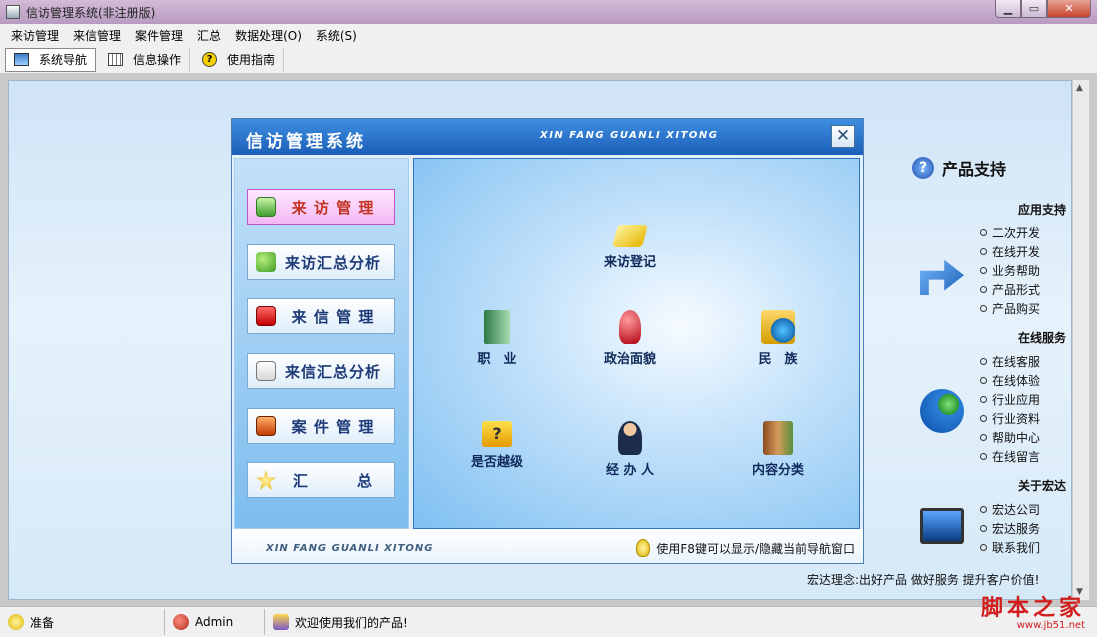 The width and height of the screenshot is (1097, 637). Describe the element at coordinates (1010, 456) in the screenshot. I see `link-leave-message: 在线留言` at that location.